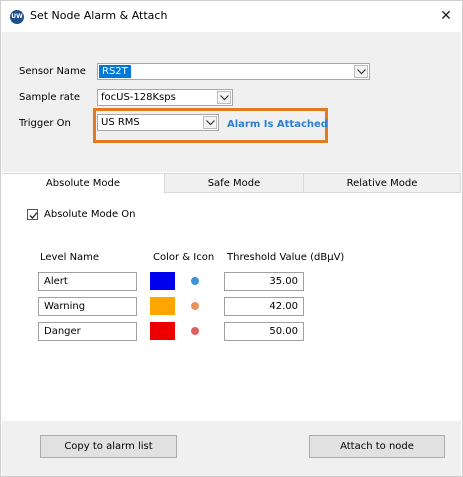 This screenshot has width=463, height=477. I want to click on threshold-field-danger: 50.00, so click(264, 331).